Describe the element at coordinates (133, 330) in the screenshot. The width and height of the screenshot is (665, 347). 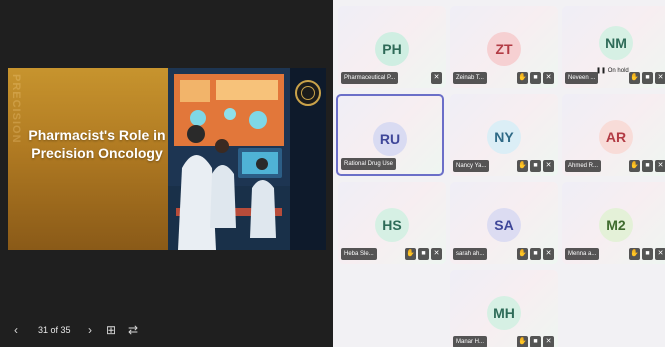
I see `swap-view-icon: ⇄` at that location.